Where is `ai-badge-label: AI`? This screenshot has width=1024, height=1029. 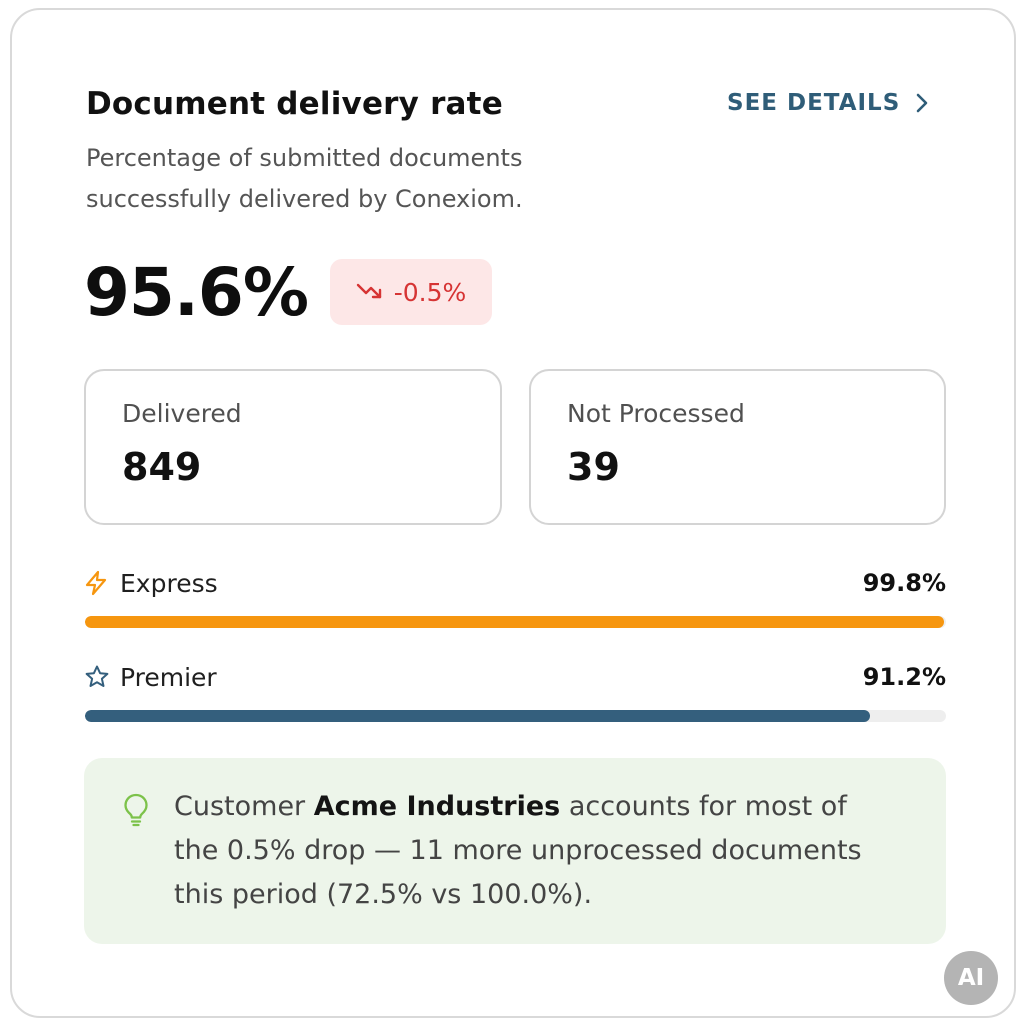
ai-badge-label: AI is located at coordinates (971, 978).